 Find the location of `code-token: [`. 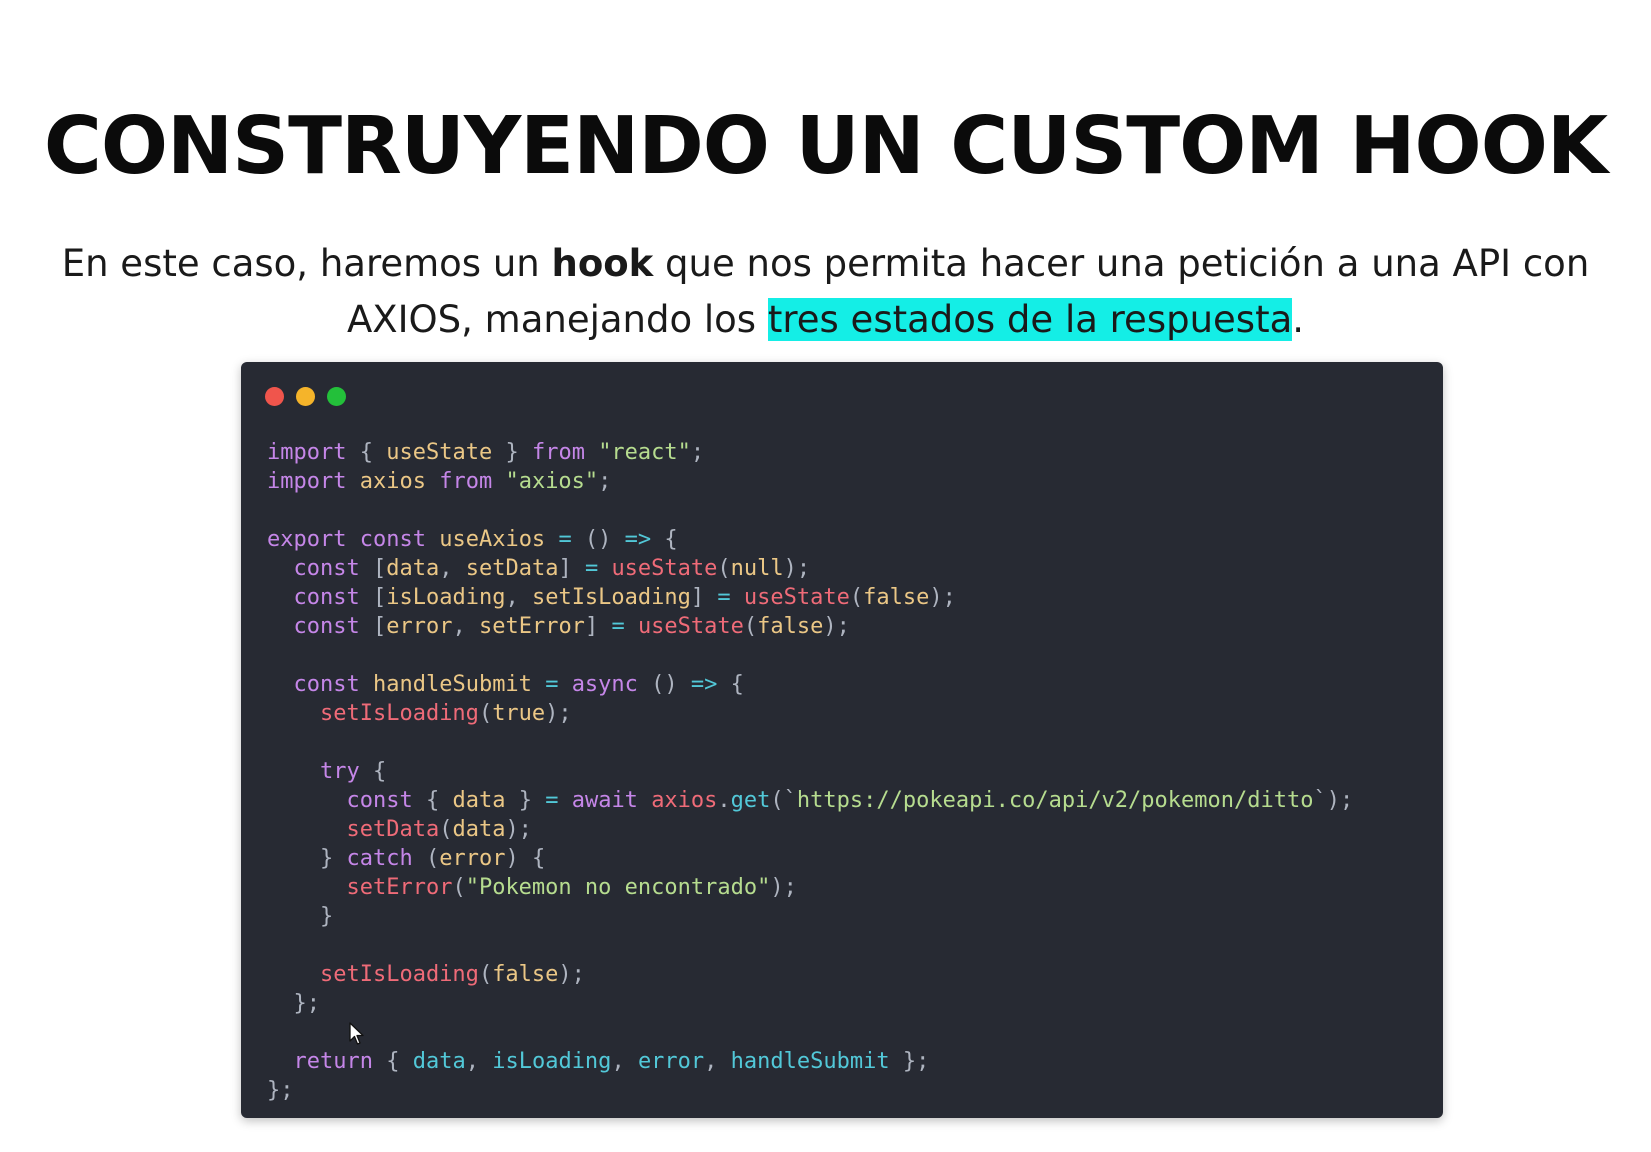

code-token: [ is located at coordinates (373, 626).